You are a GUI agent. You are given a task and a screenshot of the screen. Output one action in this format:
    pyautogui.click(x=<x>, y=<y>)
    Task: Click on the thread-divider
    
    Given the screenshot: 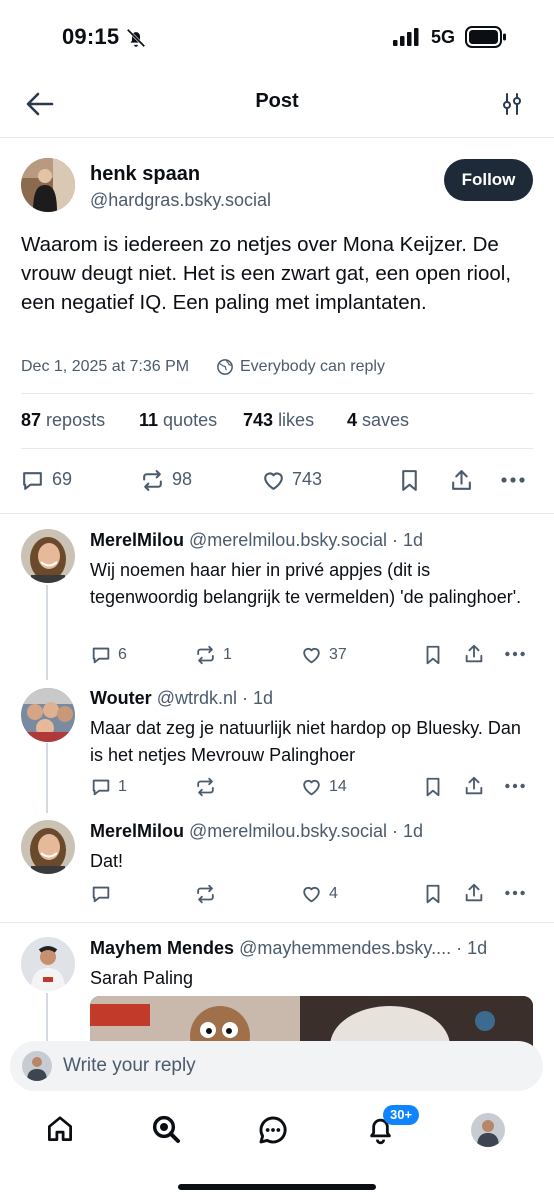 What is the action you would take?
    pyautogui.click(x=277, y=922)
    